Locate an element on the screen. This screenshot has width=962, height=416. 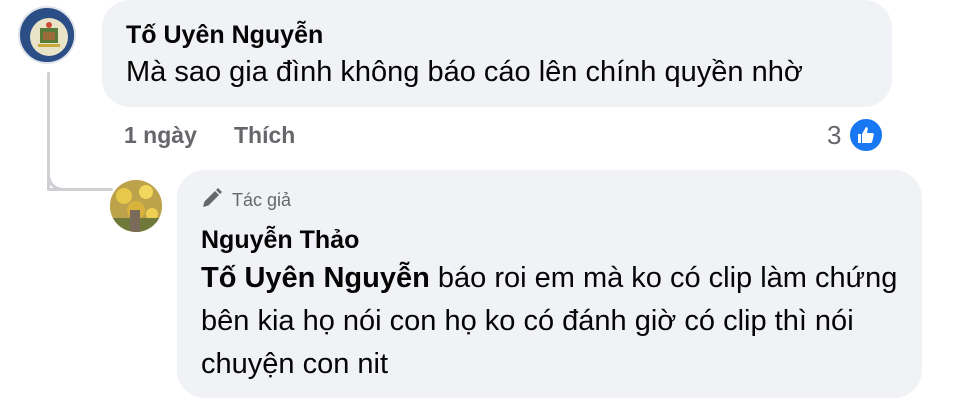
comment-author-name: Tố Uyên Nguyễn is located at coordinates (224, 35).